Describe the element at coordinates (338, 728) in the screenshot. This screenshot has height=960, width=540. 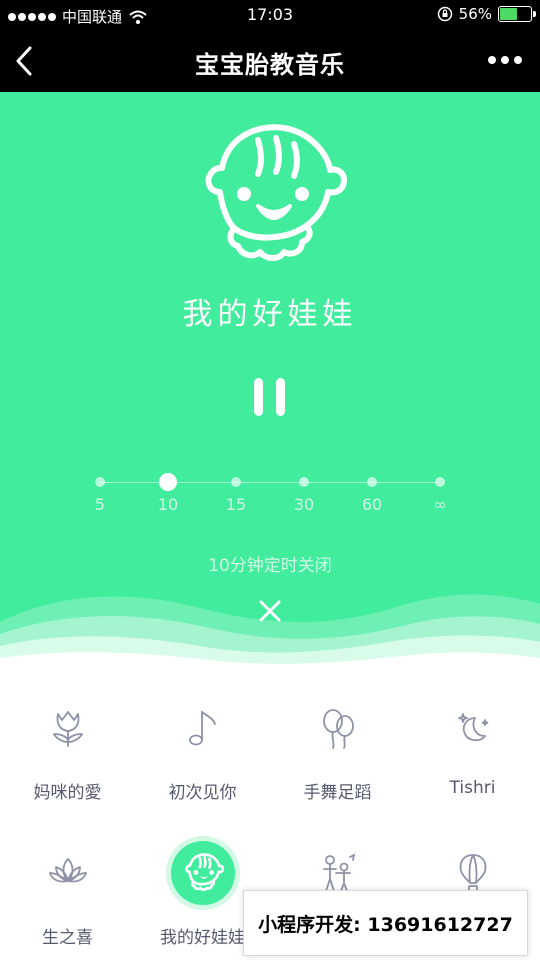
I see `balloons-icon` at that location.